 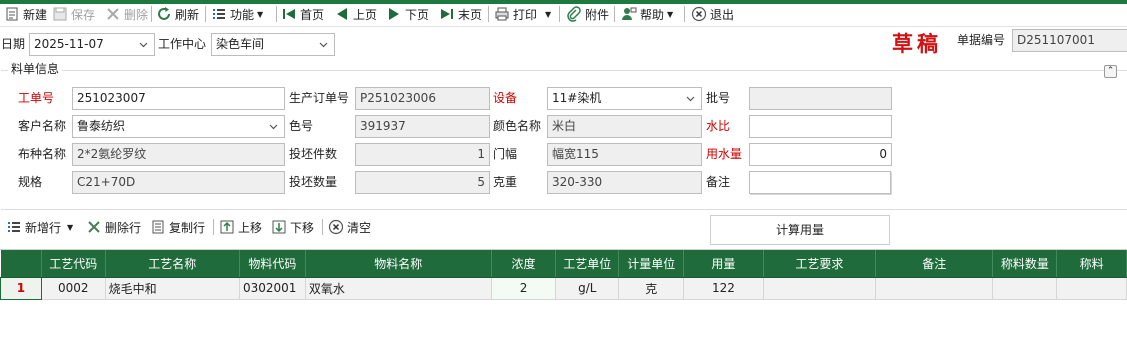 What do you see at coordinates (647, 14) in the screenshot?
I see `help-menu-button: 帮助 ▼` at bounding box center [647, 14].